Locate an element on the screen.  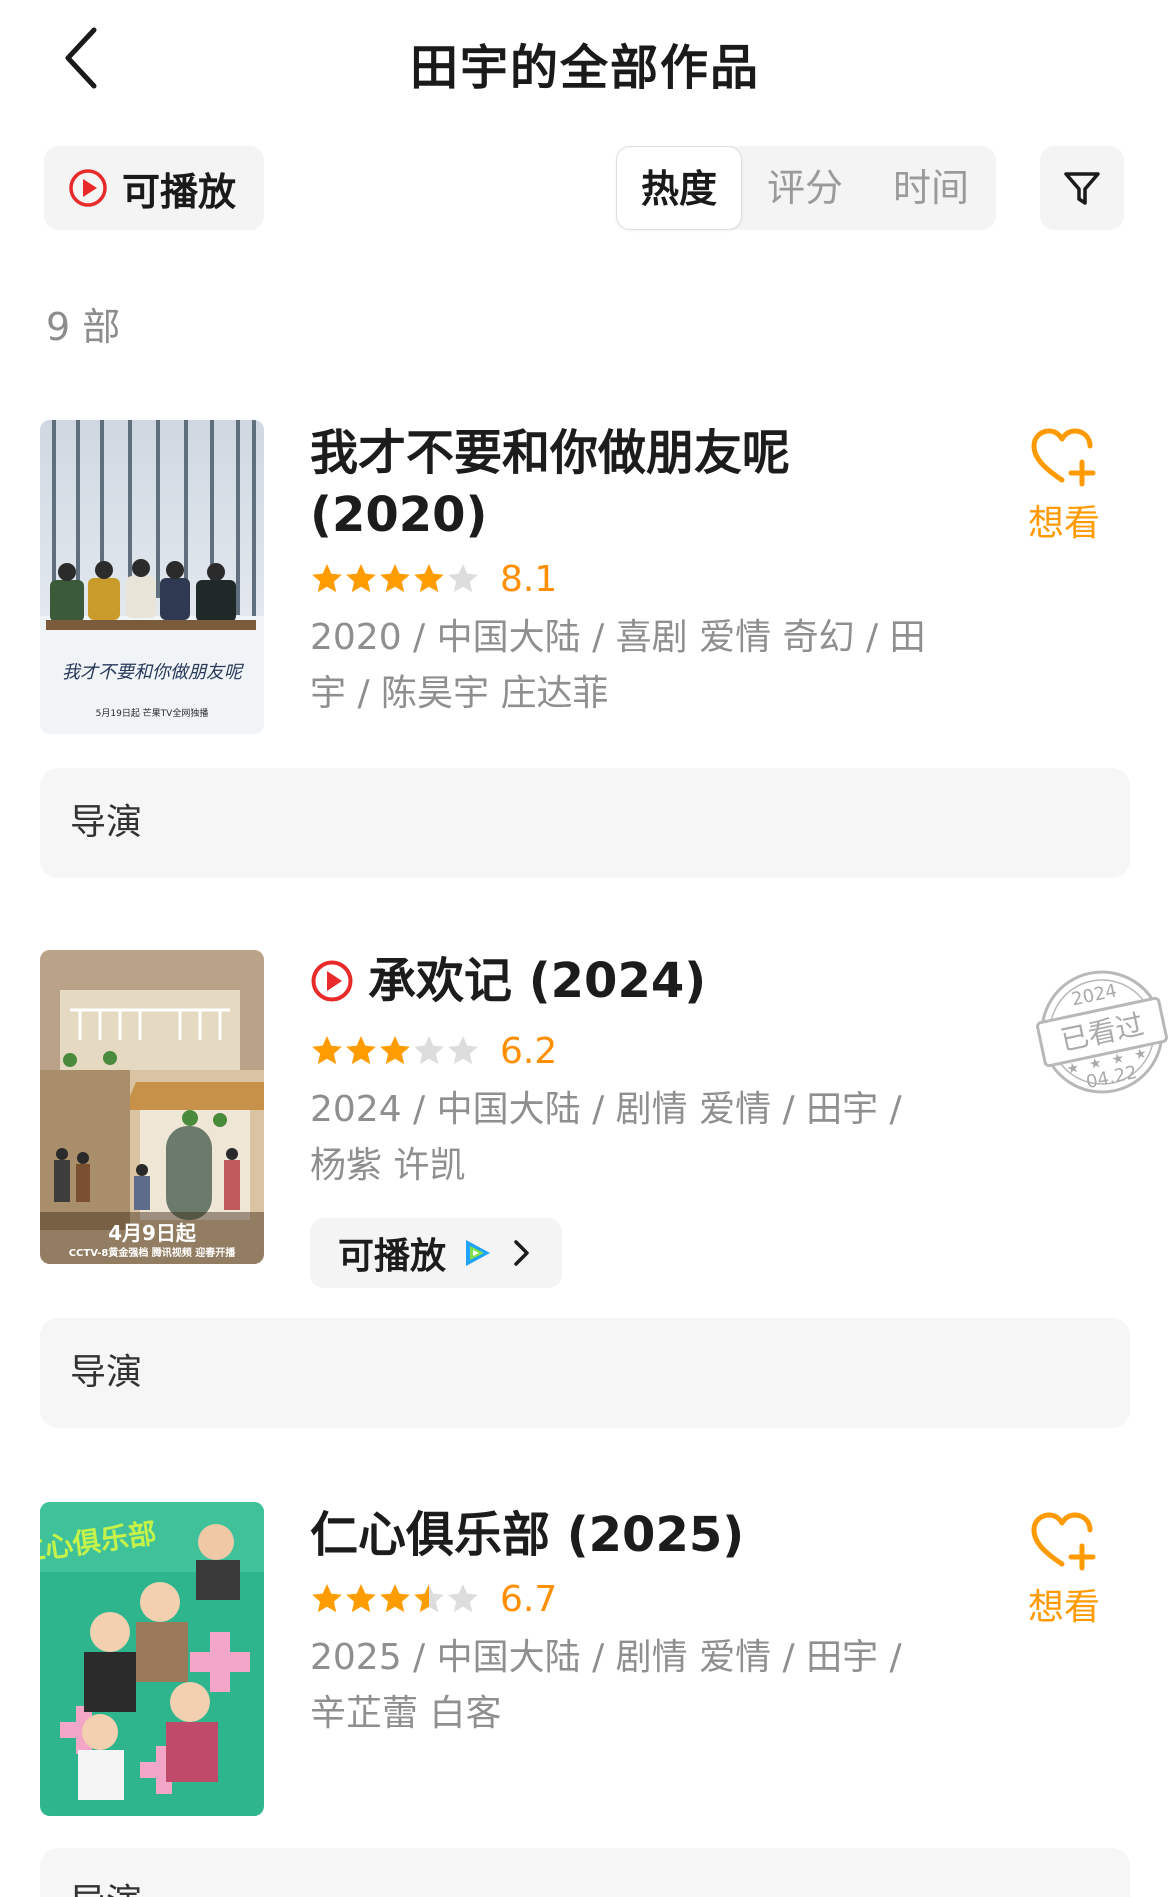
work-title: 承欢记 (2024) is located at coordinates (660, 984).